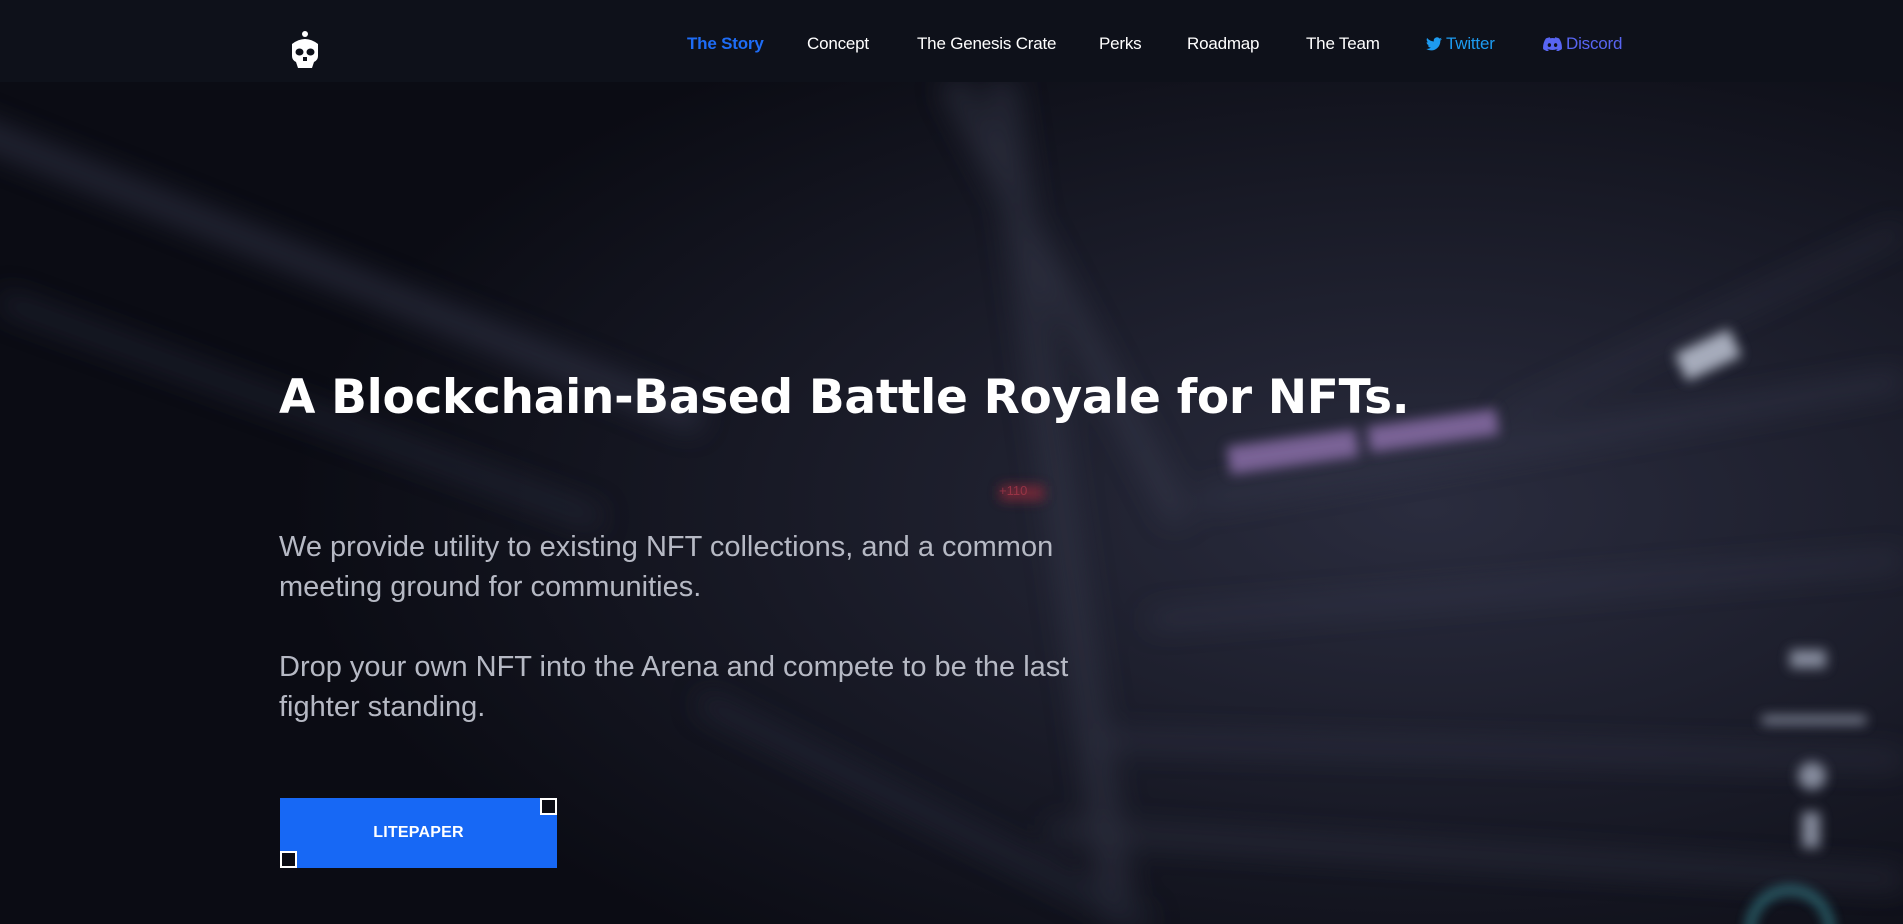 This screenshot has width=1903, height=924. I want to click on nav-discord: Discord, so click(1582, 44).